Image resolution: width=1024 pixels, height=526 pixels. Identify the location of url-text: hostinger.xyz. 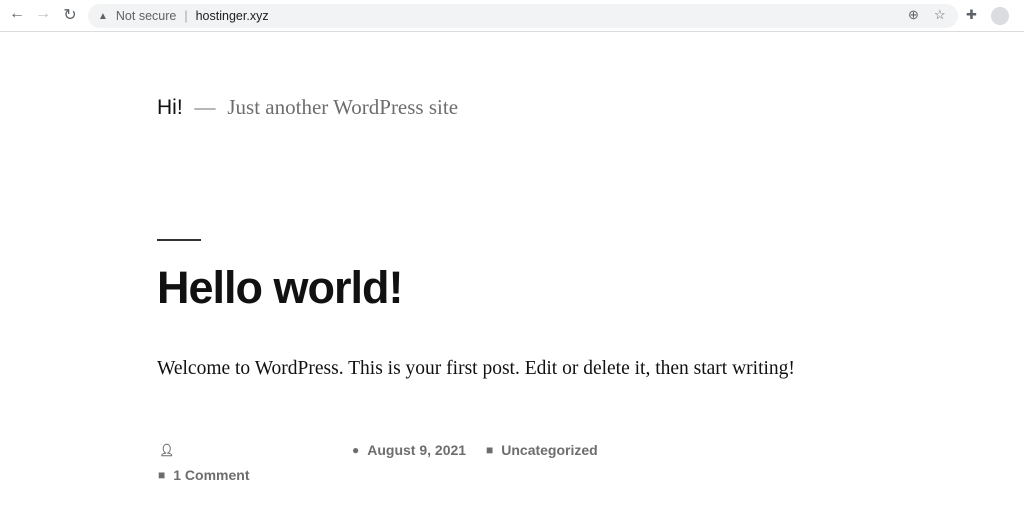
(232, 16).